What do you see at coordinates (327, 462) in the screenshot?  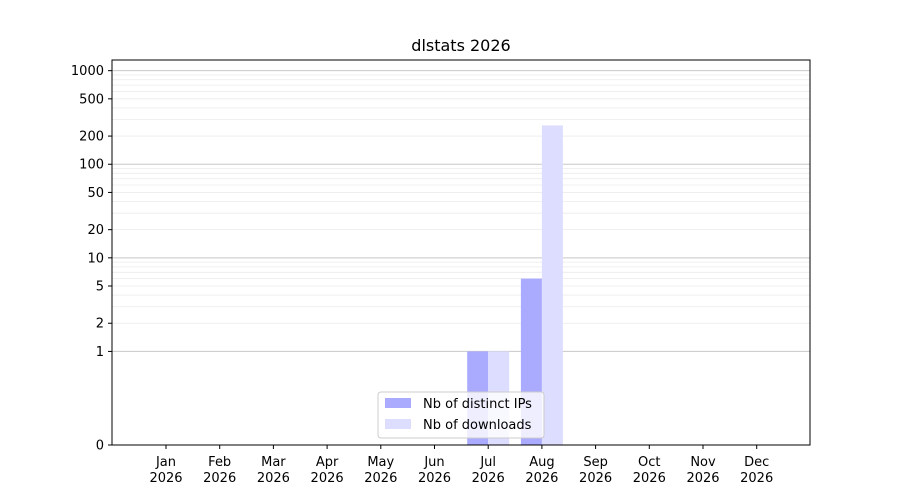 I see `x-tick-label: Apr` at bounding box center [327, 462].